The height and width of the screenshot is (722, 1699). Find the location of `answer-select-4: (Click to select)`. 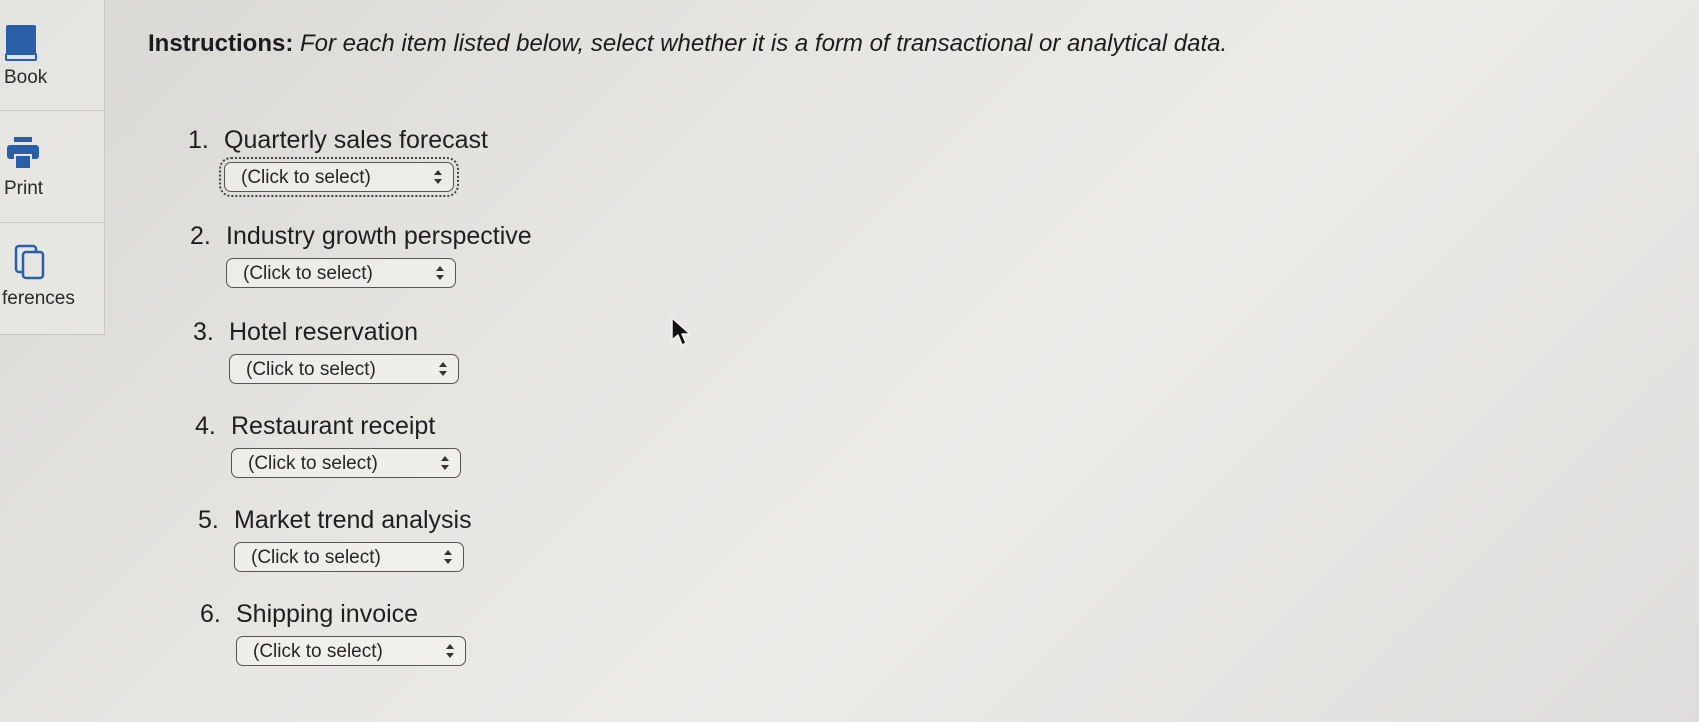

answer-select-4: (Click to select) is located at coordinates (346, 463).